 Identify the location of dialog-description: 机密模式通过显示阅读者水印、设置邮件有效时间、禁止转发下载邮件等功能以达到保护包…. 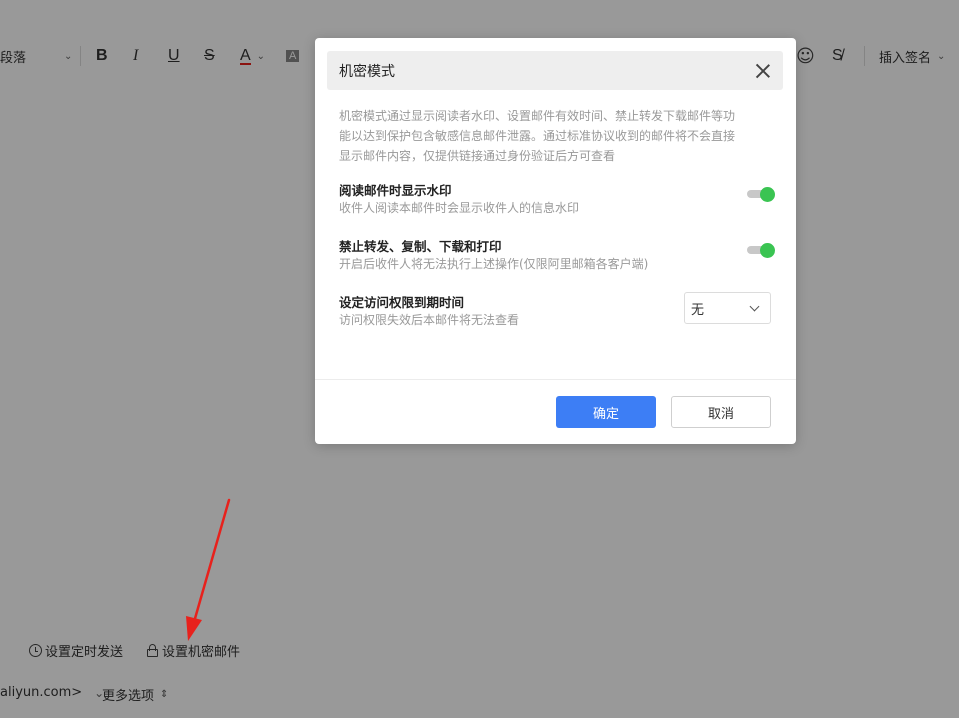
(537, 136).